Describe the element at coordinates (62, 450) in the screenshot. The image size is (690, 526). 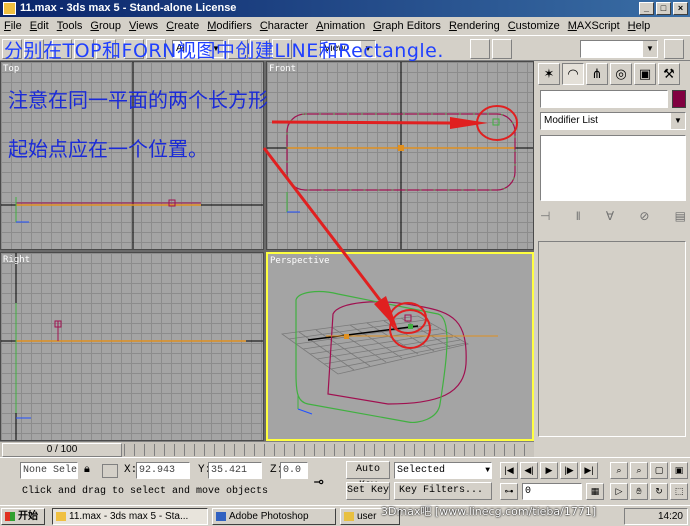
I see `time-slider: 0 / 100` at that location.